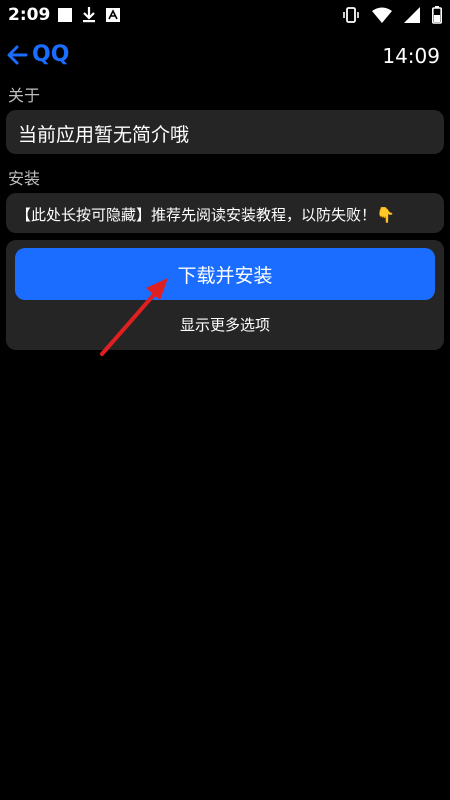 The width and height of the screenshot is (450, 800). What do you see at coordinates (205, 215) in the screenshot?
I see `install-notice-text: 【此处长按可隐藏】推荐先阅读安装教程，以防失败！👇` at bounding box center [205, 215].